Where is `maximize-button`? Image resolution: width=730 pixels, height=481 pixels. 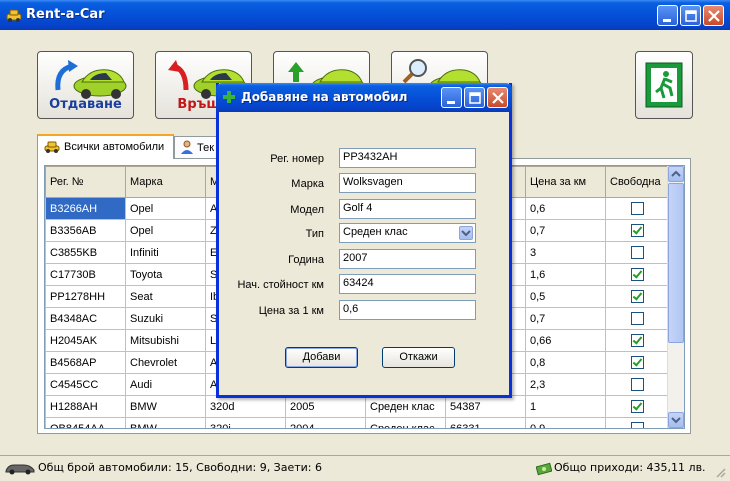
maximize-button is located at coordinates (690, 15).